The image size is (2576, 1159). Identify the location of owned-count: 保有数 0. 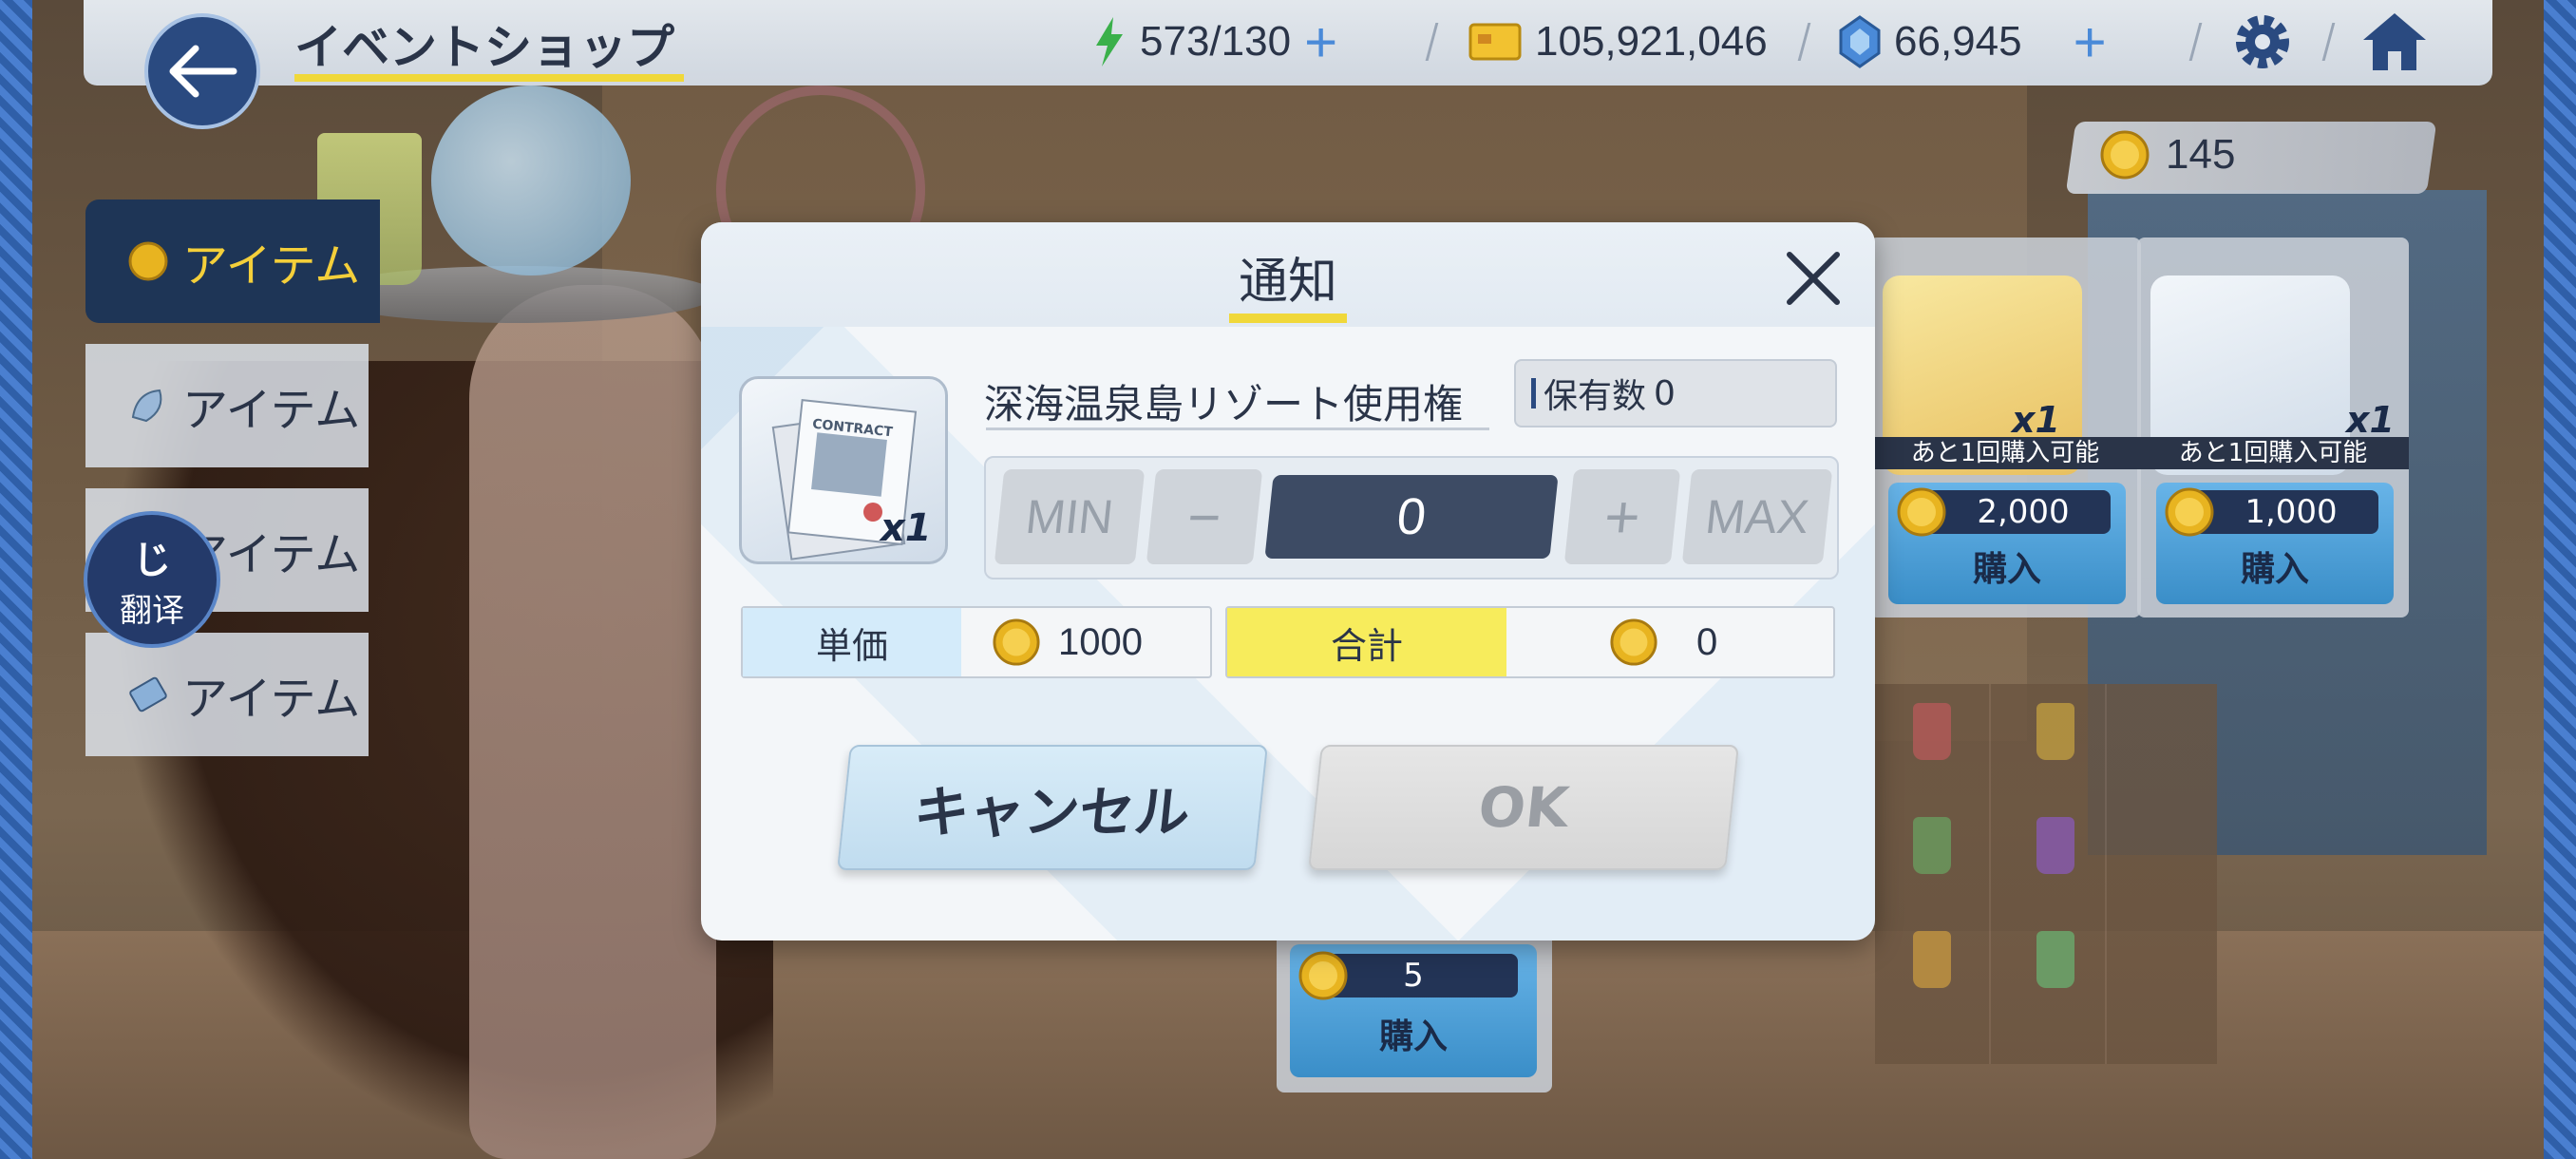
(1675, 393).